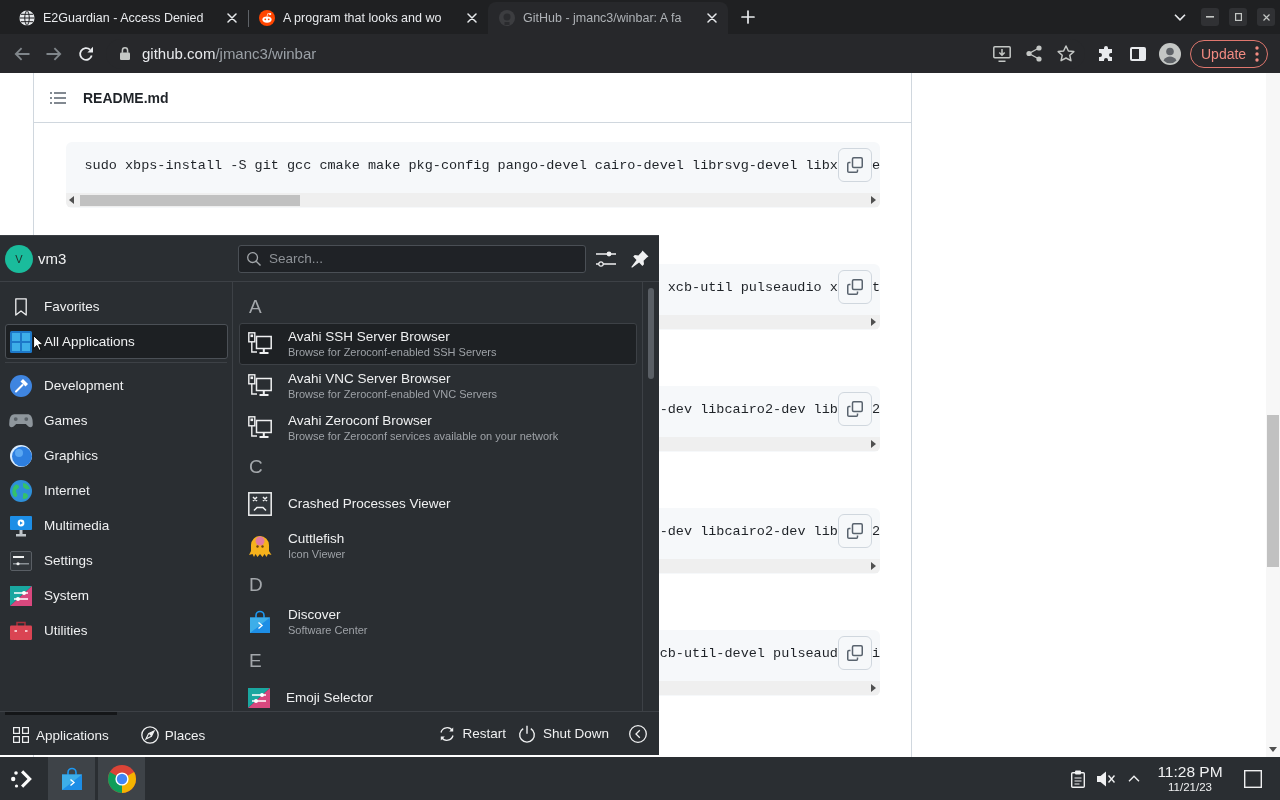  What do you see at coordinates (260, 546) in the screenshot?
I see `octopus-icon` at bounding box center [260, 546].